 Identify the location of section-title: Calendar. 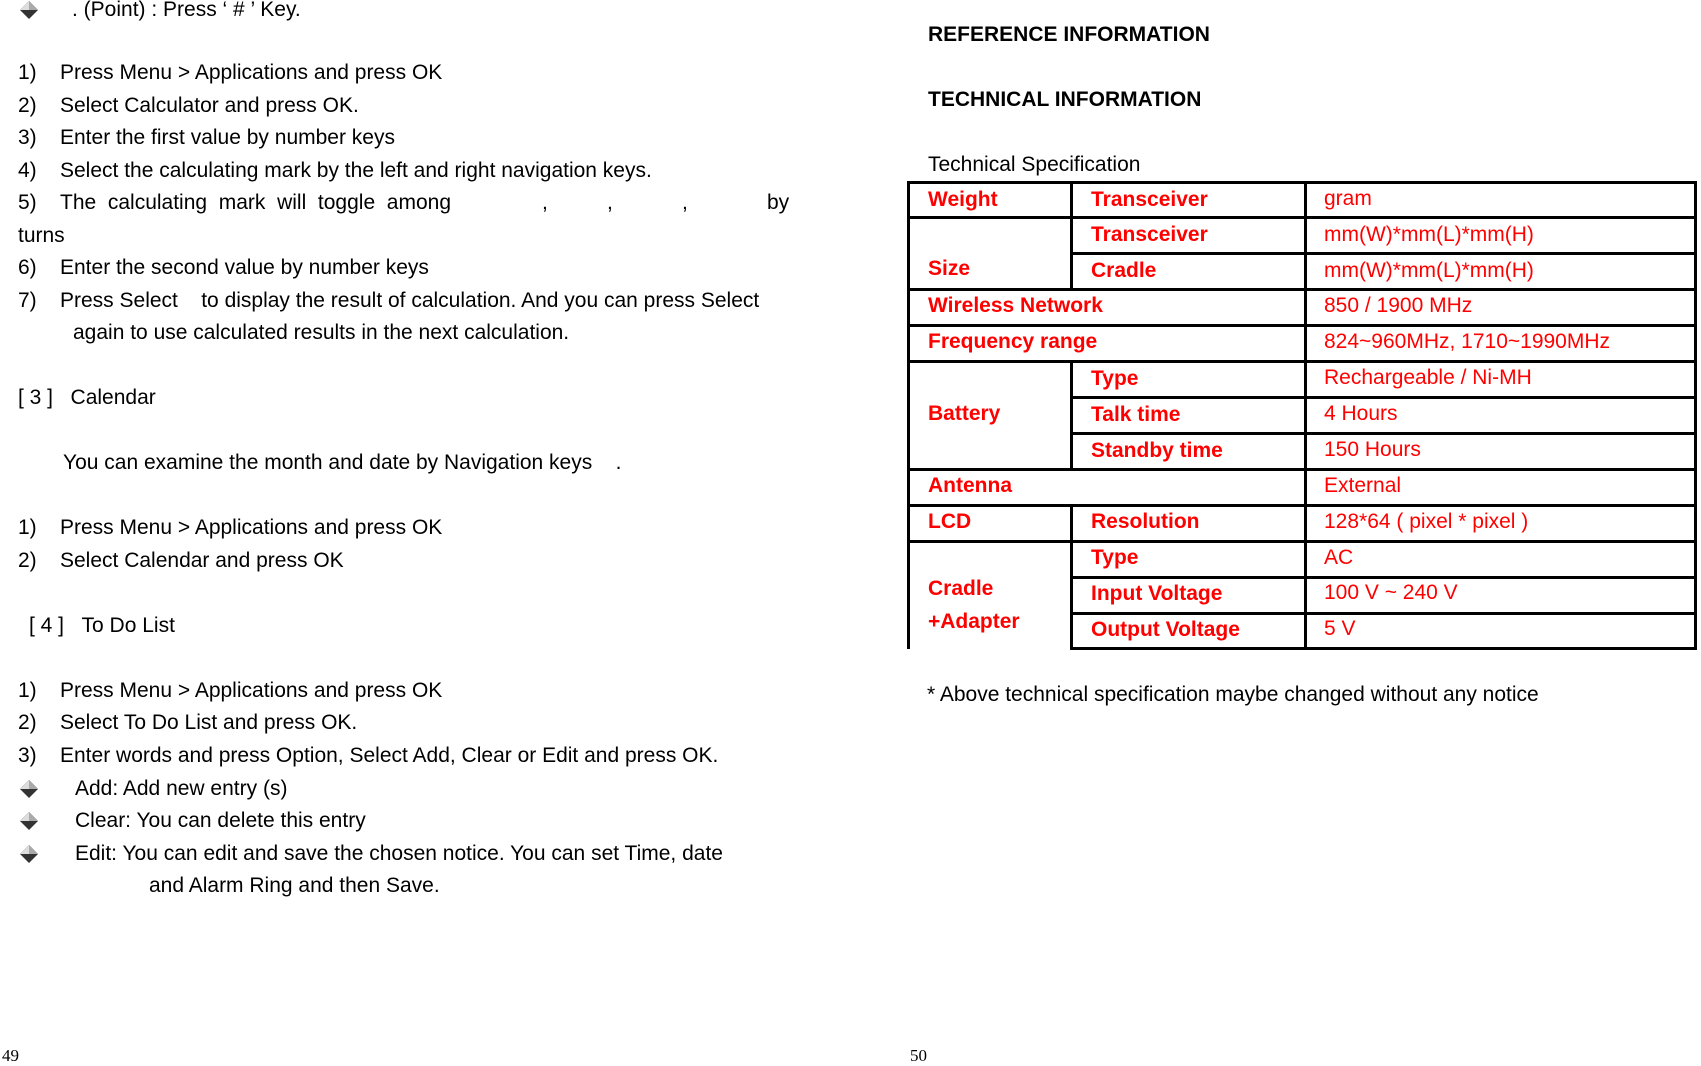
(113, 397).